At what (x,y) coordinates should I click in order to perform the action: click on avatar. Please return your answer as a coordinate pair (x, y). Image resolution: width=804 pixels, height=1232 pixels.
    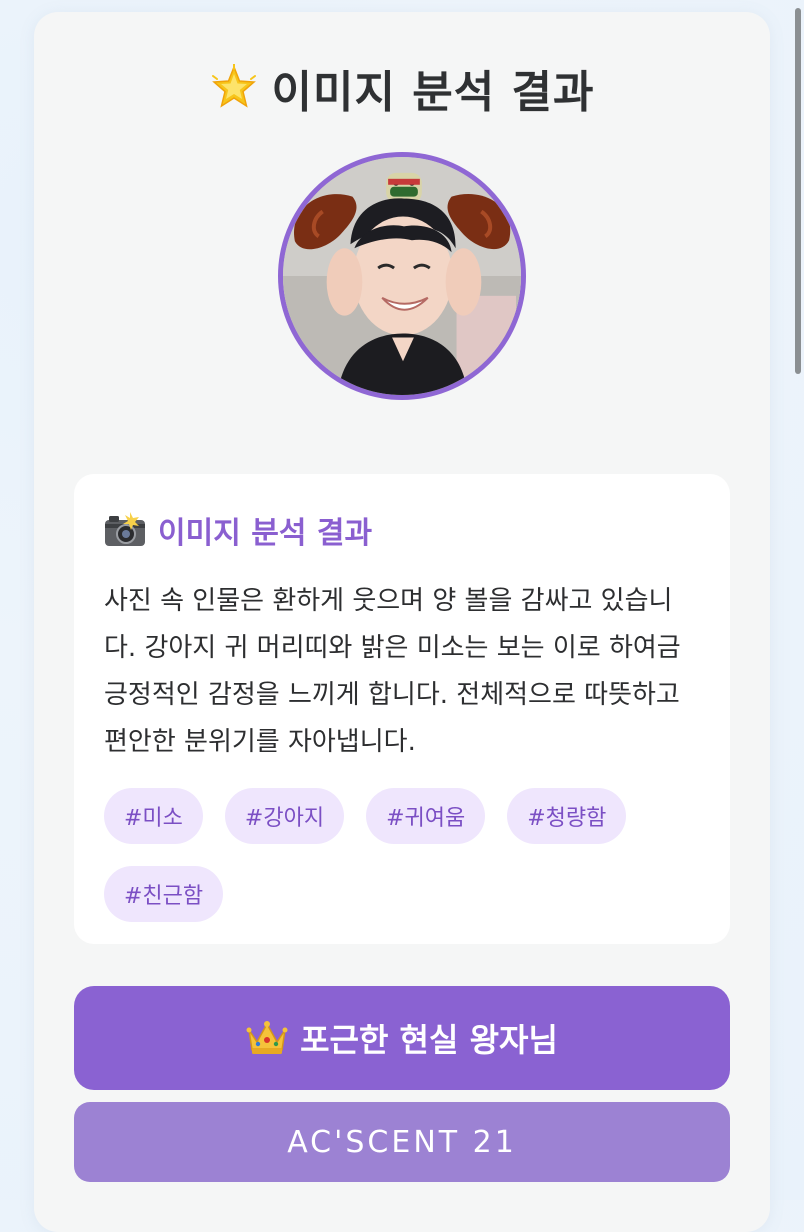
    Looking at the image, I should click on (402, 276).